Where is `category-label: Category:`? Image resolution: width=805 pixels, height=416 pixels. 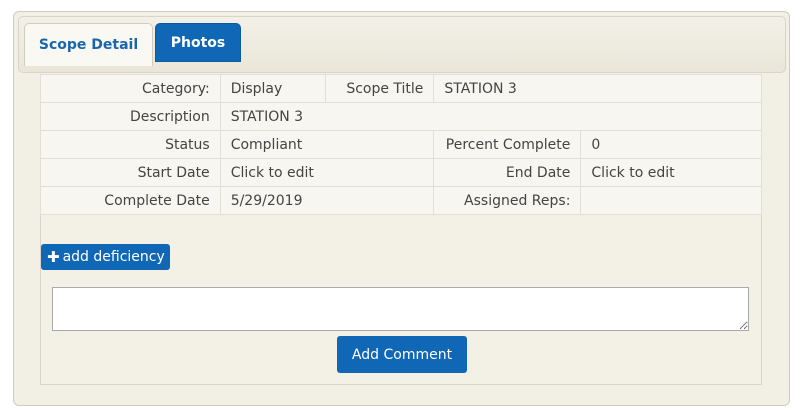
category-label: Category: is located at coordinates (130, 88).